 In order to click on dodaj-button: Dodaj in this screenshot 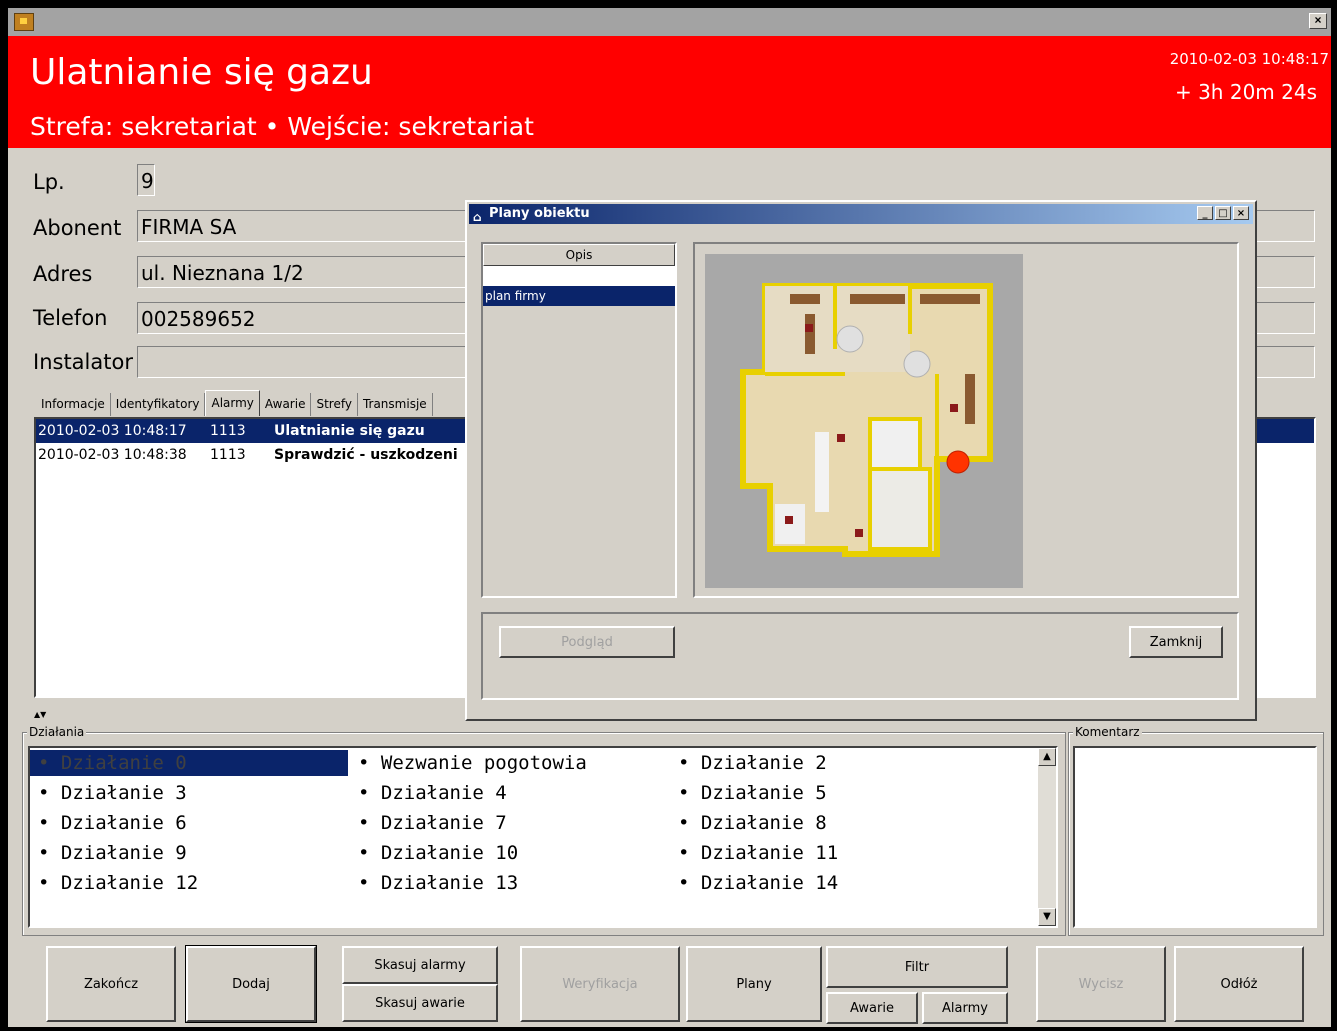, I will do `click(251, 984)`.